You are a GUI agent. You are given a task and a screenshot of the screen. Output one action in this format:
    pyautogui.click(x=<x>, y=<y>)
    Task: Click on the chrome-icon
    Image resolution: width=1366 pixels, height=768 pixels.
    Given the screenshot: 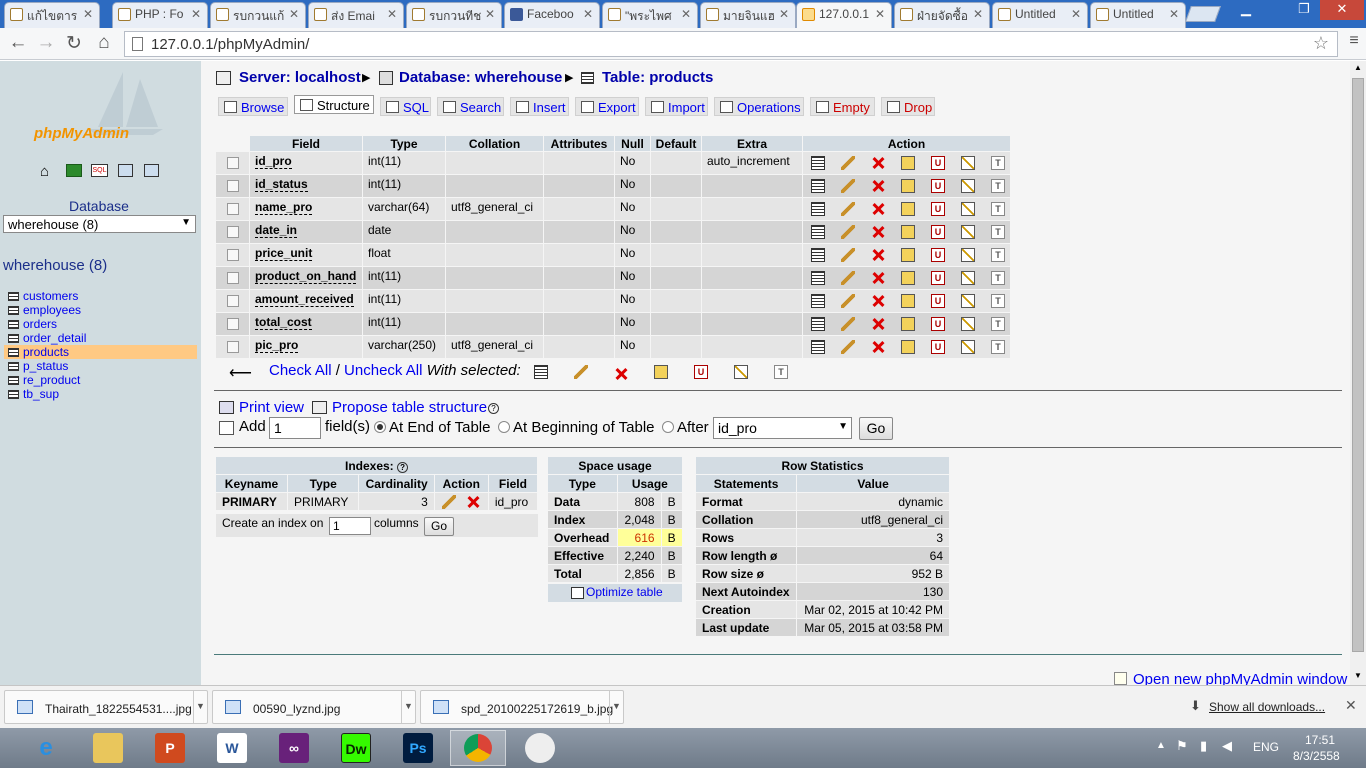 What is the action you would take?
    pyautogui.click(x=478, y=748)
    